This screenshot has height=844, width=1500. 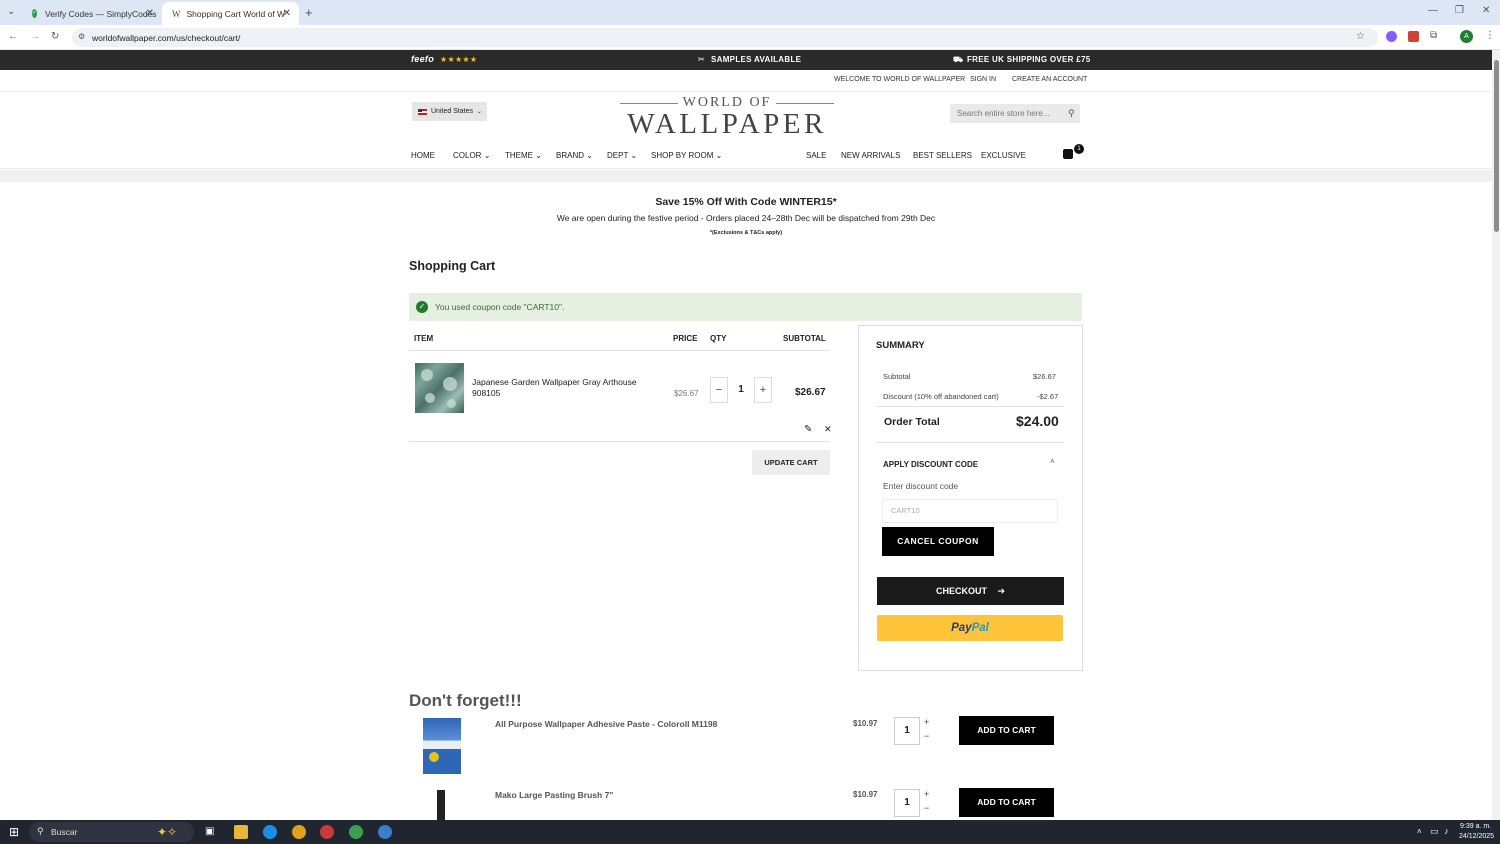 What do you see at coordinates (1466, 36) in the screenshot?
I see `profile-avatar: A` at bounding box center [1466, 36].